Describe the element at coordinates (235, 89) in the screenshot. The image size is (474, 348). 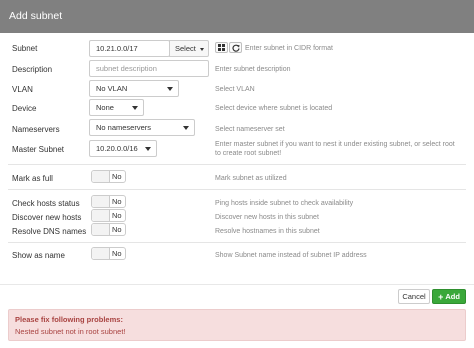
I see `vlan-help: Select VLAN` at that location.